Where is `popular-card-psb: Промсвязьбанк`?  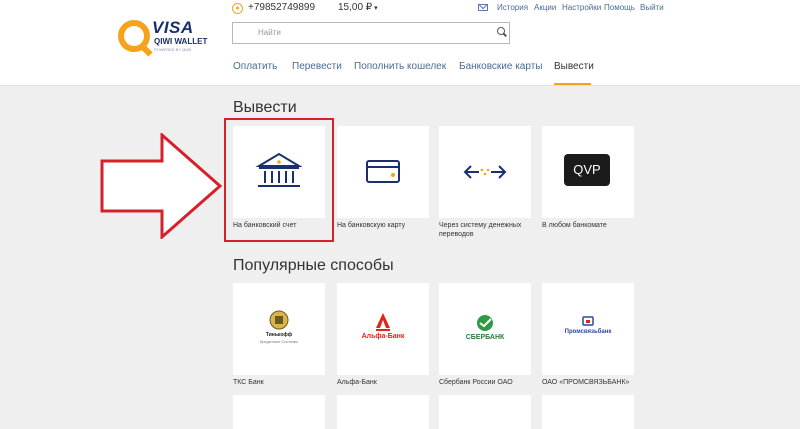
popular-card-psb: Промсвязьбанк is located at coordinates (588, 329).